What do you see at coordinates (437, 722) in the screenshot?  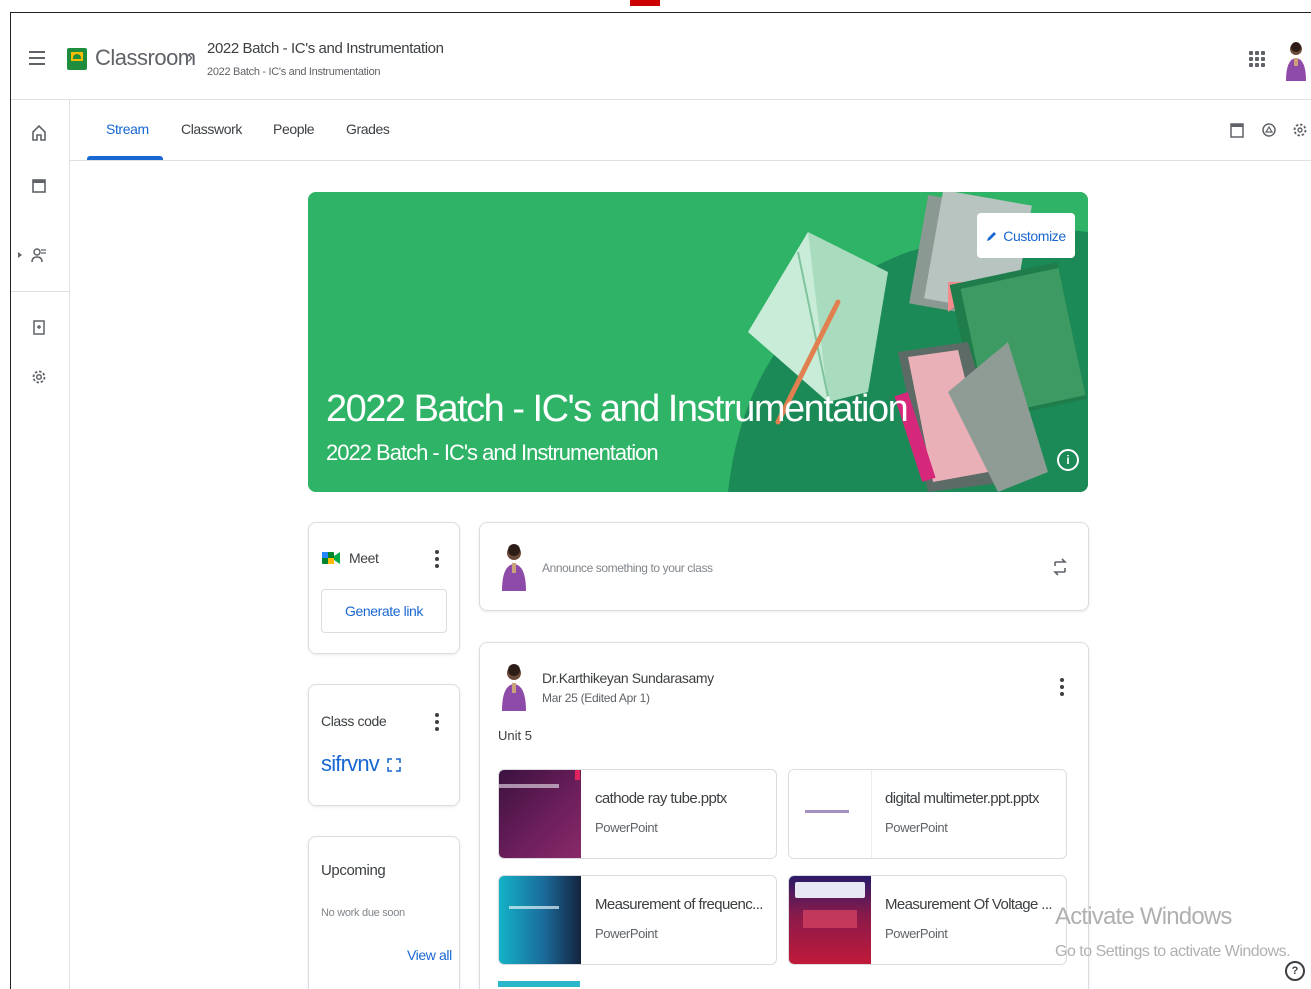 I see `class-code-more-icon` at bounding box center [437, 722].